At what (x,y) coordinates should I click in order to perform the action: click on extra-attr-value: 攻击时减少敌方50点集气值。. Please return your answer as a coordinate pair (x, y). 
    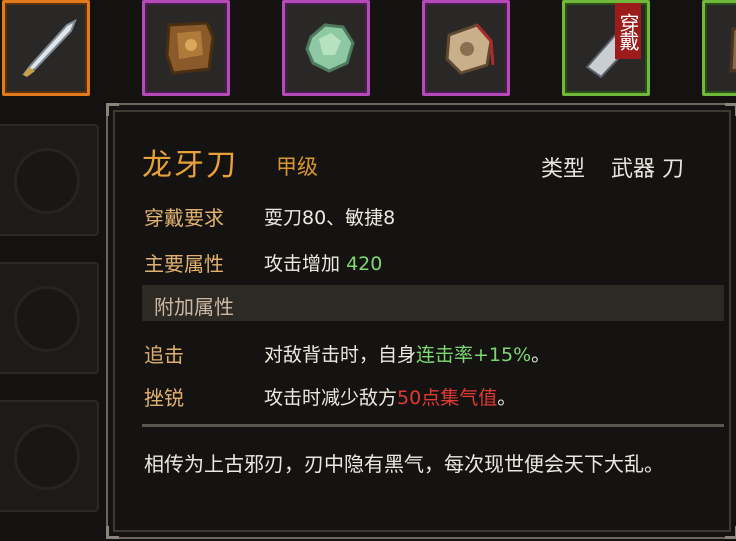
    Looking at the image, I should click on (390, 396).